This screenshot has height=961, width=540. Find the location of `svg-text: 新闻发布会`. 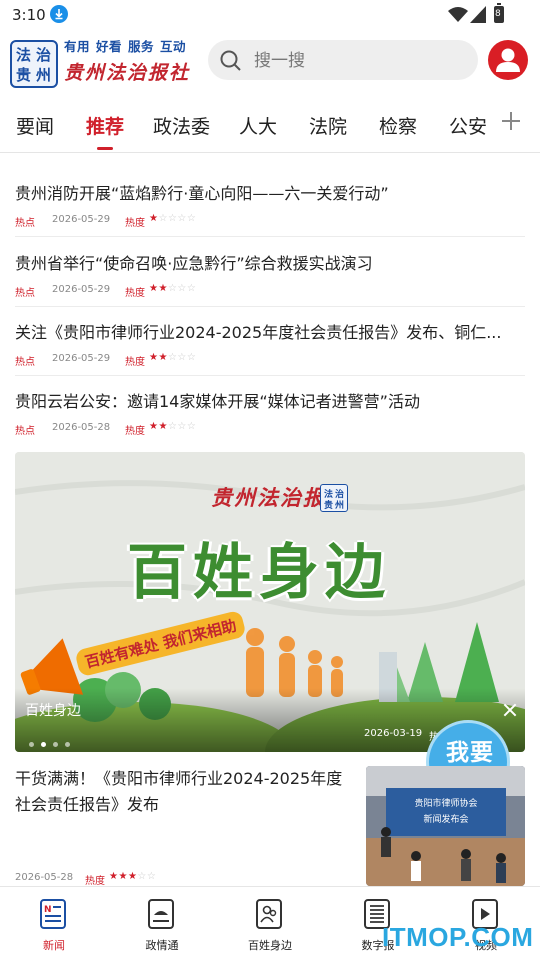

svg-text: 新闻发布会 is located at coordinates (445, 819).